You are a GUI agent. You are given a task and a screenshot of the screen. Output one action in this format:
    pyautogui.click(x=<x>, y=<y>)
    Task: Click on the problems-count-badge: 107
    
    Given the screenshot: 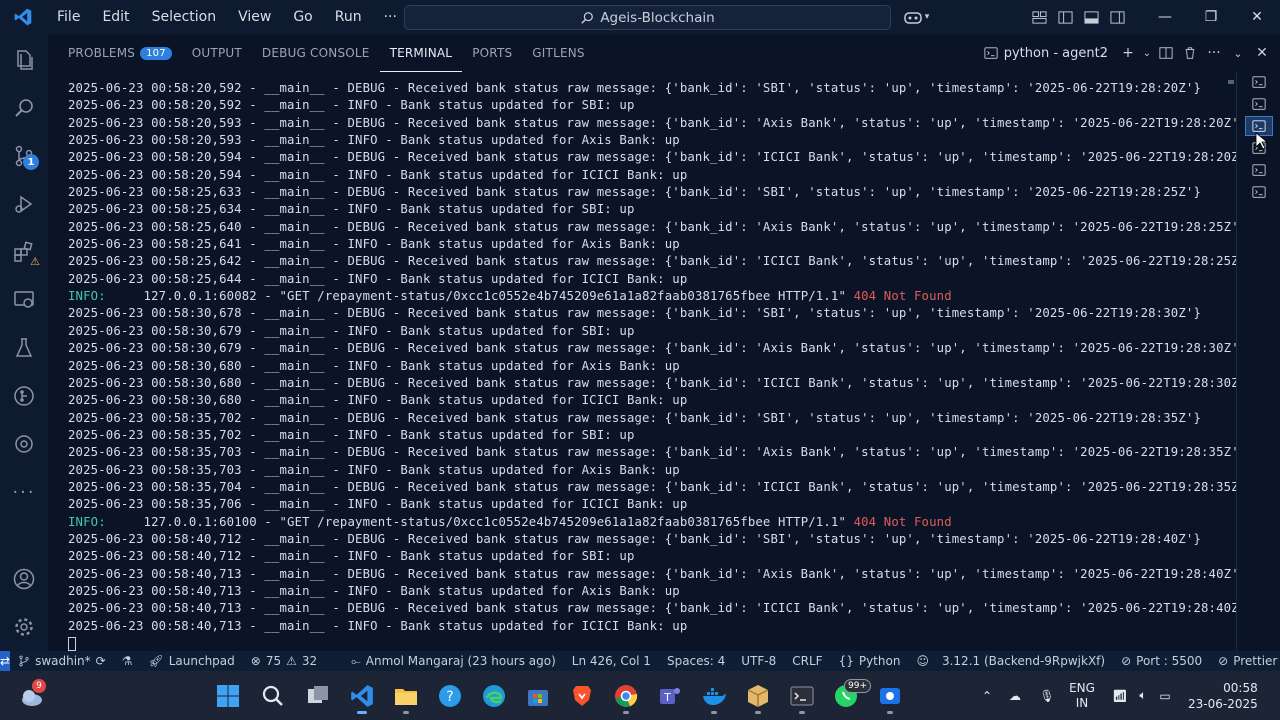 What is the action you would take?
    pyautogui.click(x=156, y=53)
    